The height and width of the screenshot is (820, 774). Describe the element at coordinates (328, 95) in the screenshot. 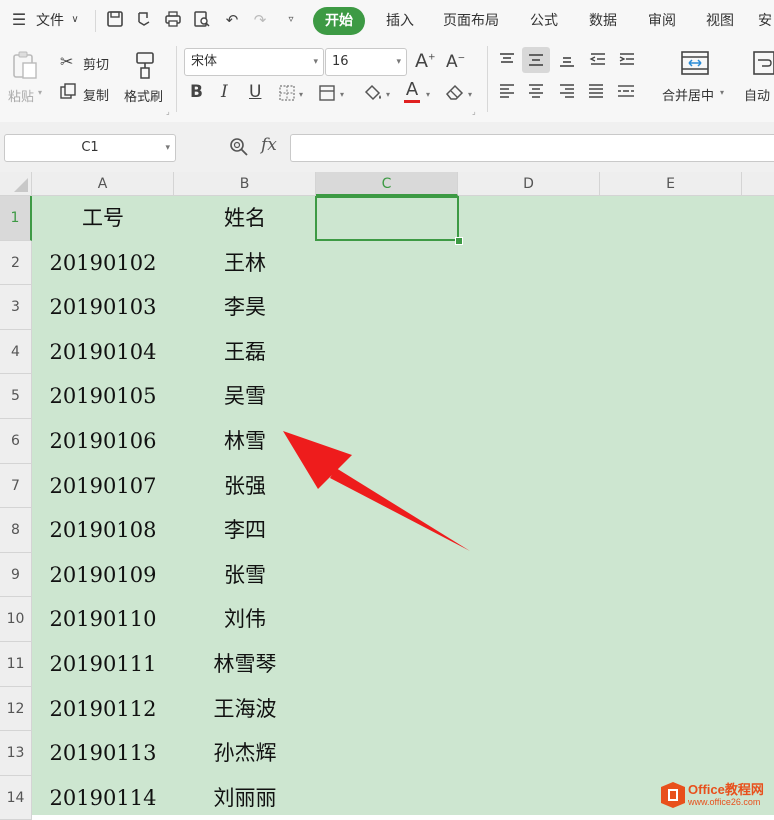

I see `cell-style-icon` at that location.